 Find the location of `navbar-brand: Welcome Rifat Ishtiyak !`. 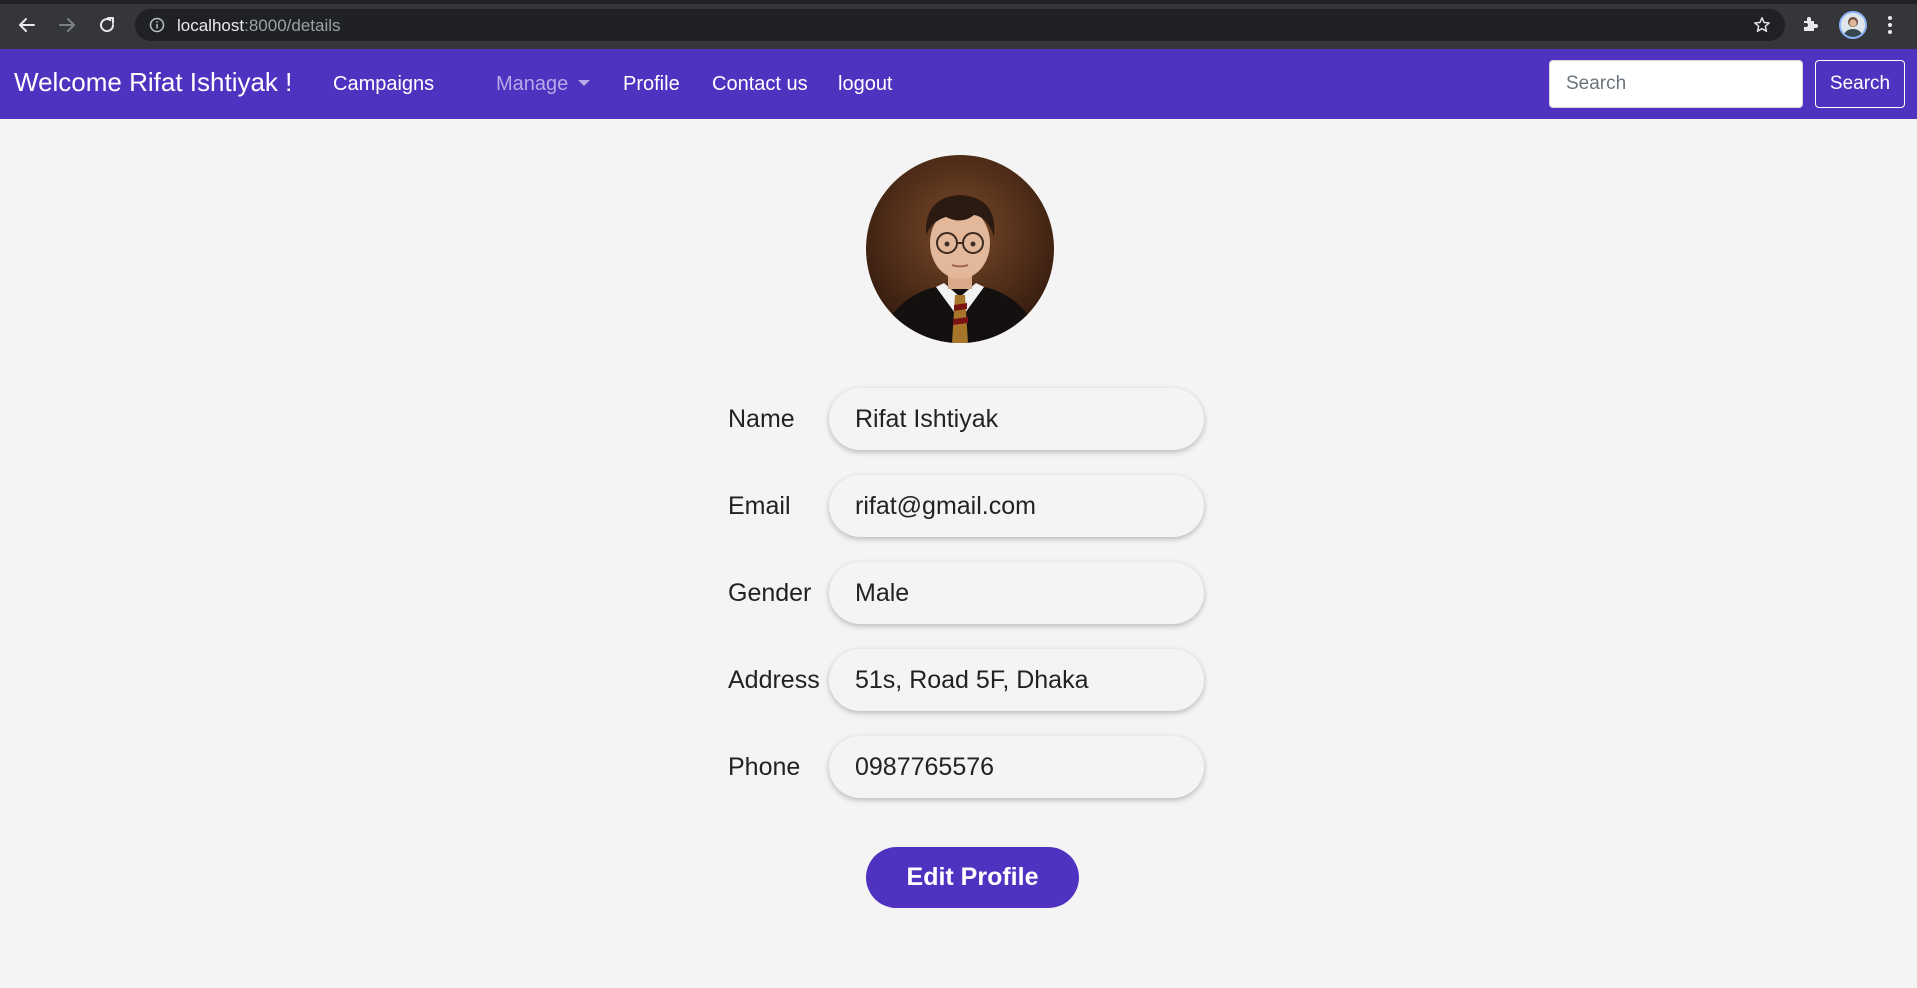

navbar-brand: Welcome Rifat Ishtiyak ! is located at coordinates (153, 82).